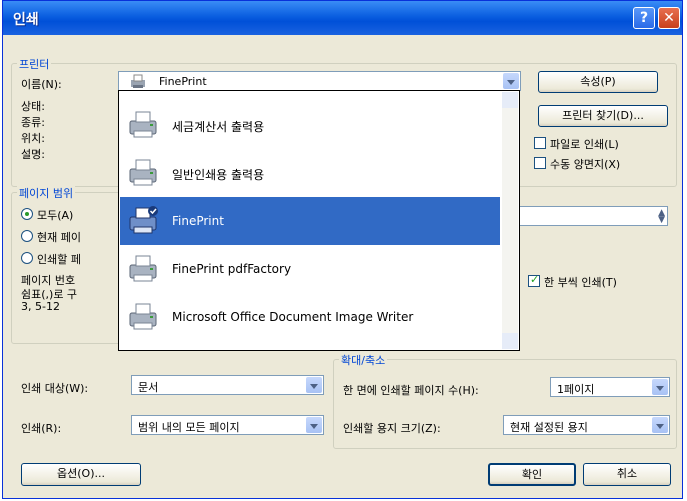  I want to click on manual-duplex-checkbox, so click(540, 163).